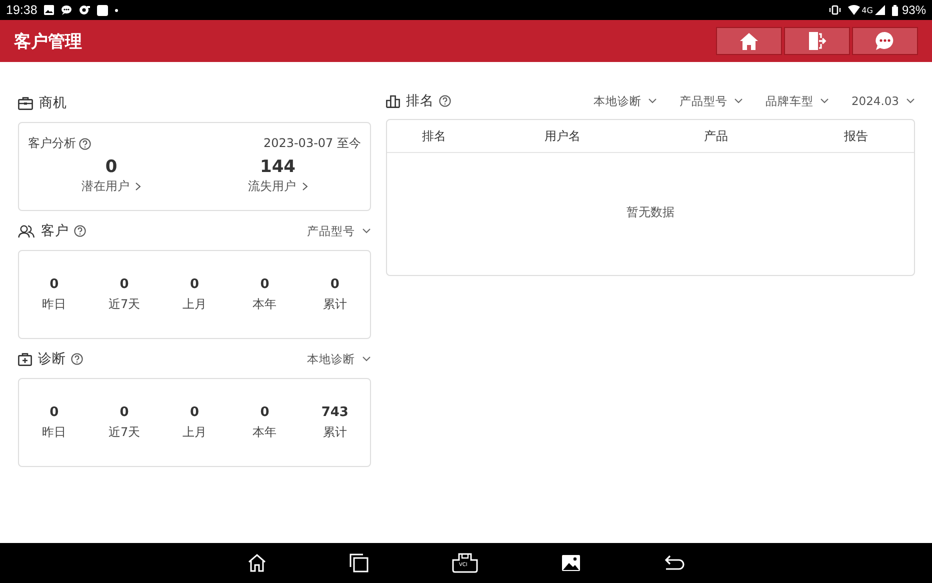 This screenshot has height=583, width=932. What do you see at coordinates (66, 10) in the screenshot?
I see `chat-notification-icon` at bounding box center [66, 10].